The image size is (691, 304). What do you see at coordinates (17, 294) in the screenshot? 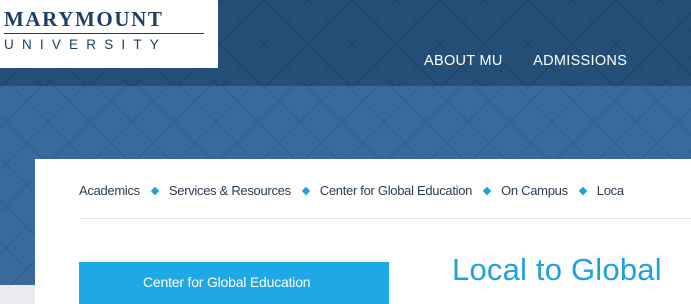
I see `side-gutter` at bounding box center [17, 294].